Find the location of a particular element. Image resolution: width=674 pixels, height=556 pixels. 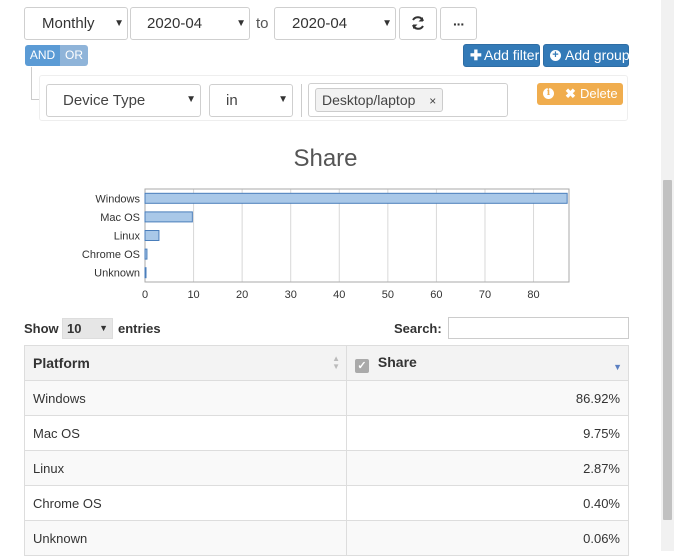

show-label: Show is located at coordinates (41, 328).